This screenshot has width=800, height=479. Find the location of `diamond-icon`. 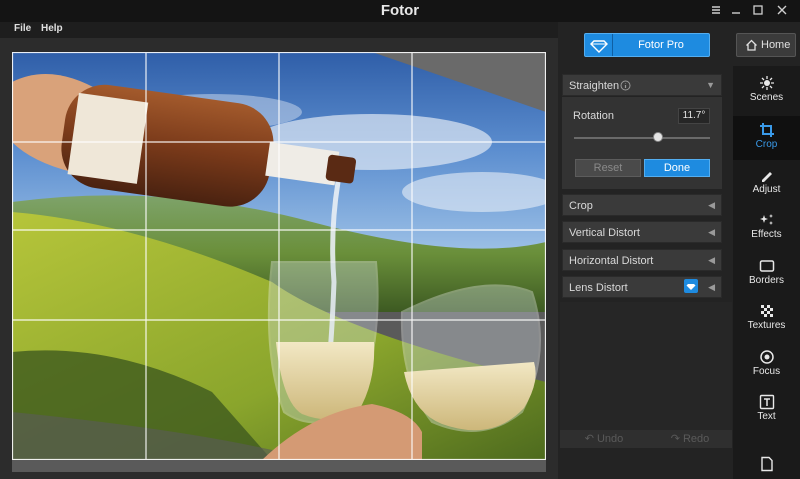

diamond-icon is located at coordinates (599, 45).